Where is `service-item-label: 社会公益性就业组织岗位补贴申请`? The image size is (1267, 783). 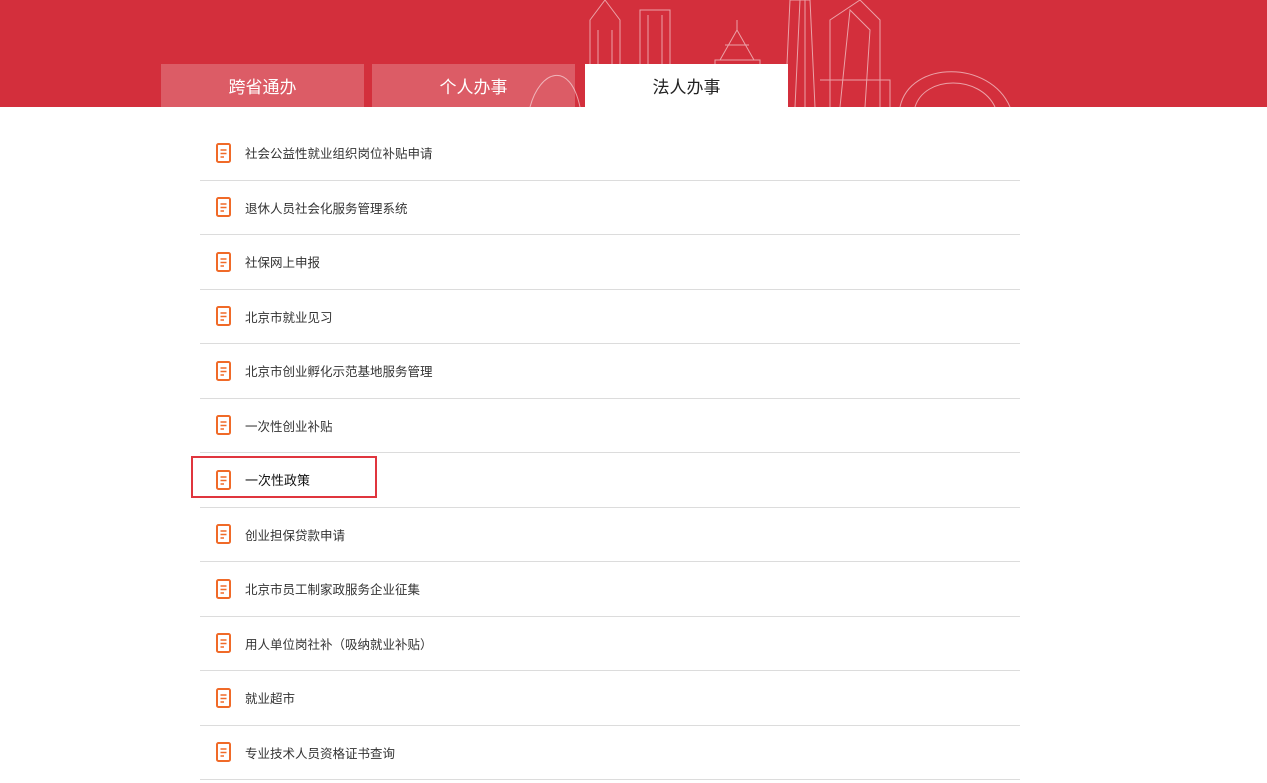 service-item-label: 社会公益性就业组织岗位补贴申请 is located at coordinates (339, 154).